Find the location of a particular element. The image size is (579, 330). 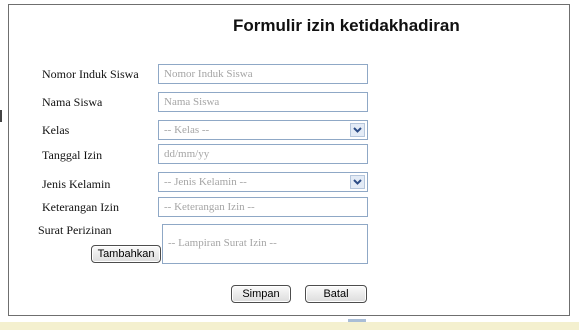

jenis-kelamin-select-value: -- Jenis Kelamin -- is located at coordinates (205, 182).